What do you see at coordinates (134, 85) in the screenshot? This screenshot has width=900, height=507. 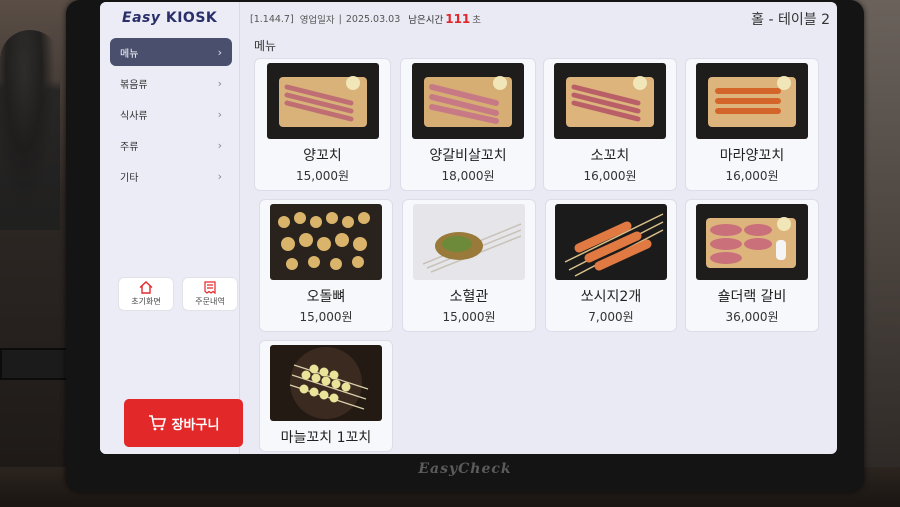 I see `sidebar-item-label: 볶음류` at bounding box center [134, 85].